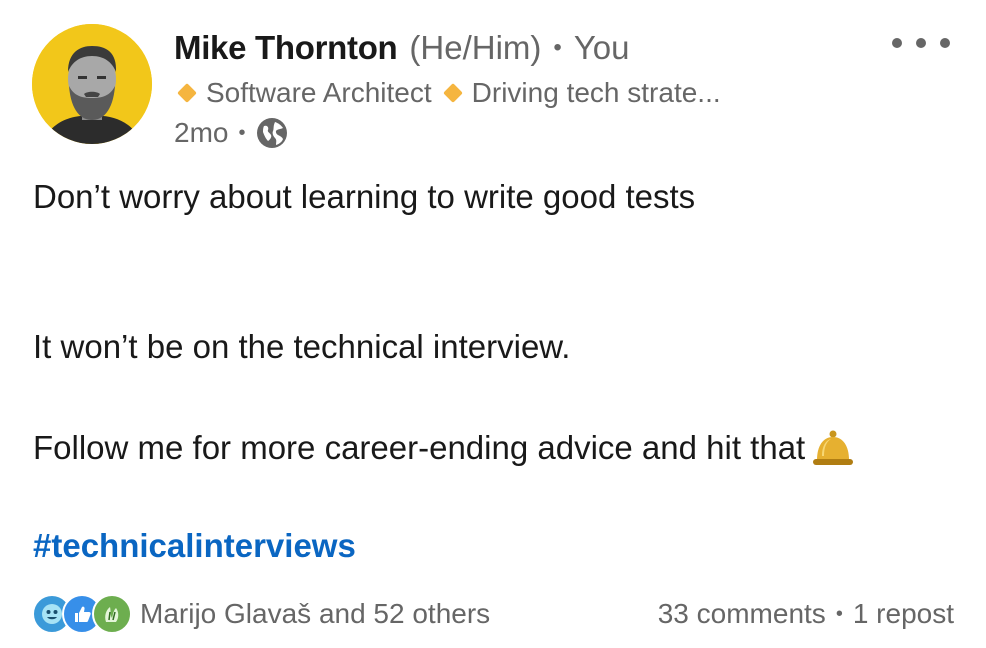 This screenshot has height=648, width=986. Describe the element at coordinates (286, 48) in the screenshot. I see `author-name: Mike Thornton` at that location.